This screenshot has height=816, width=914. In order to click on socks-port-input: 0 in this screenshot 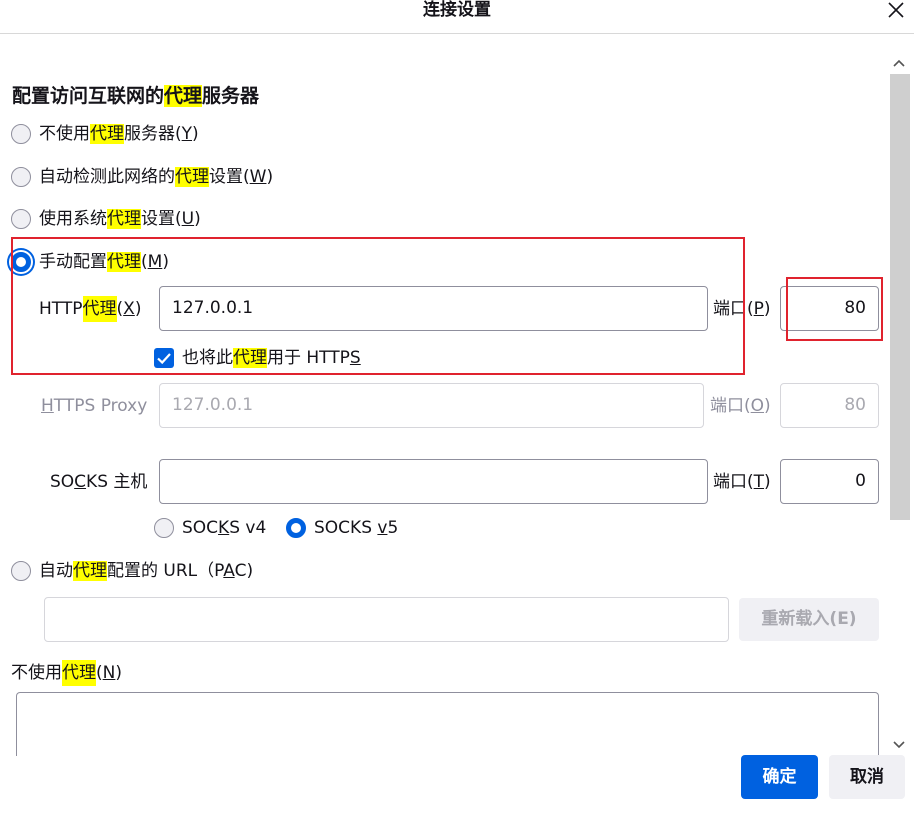, I will do `click(829, 481)`.